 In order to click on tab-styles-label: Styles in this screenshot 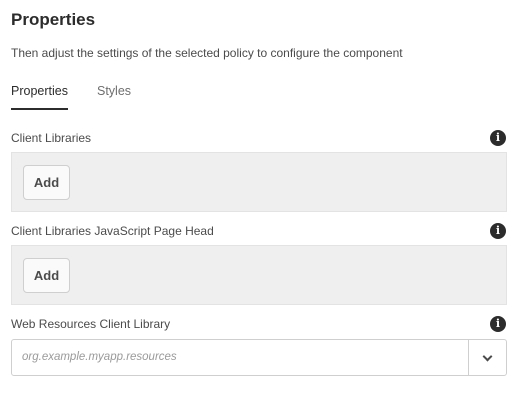, I will do `click(114, 91)`.